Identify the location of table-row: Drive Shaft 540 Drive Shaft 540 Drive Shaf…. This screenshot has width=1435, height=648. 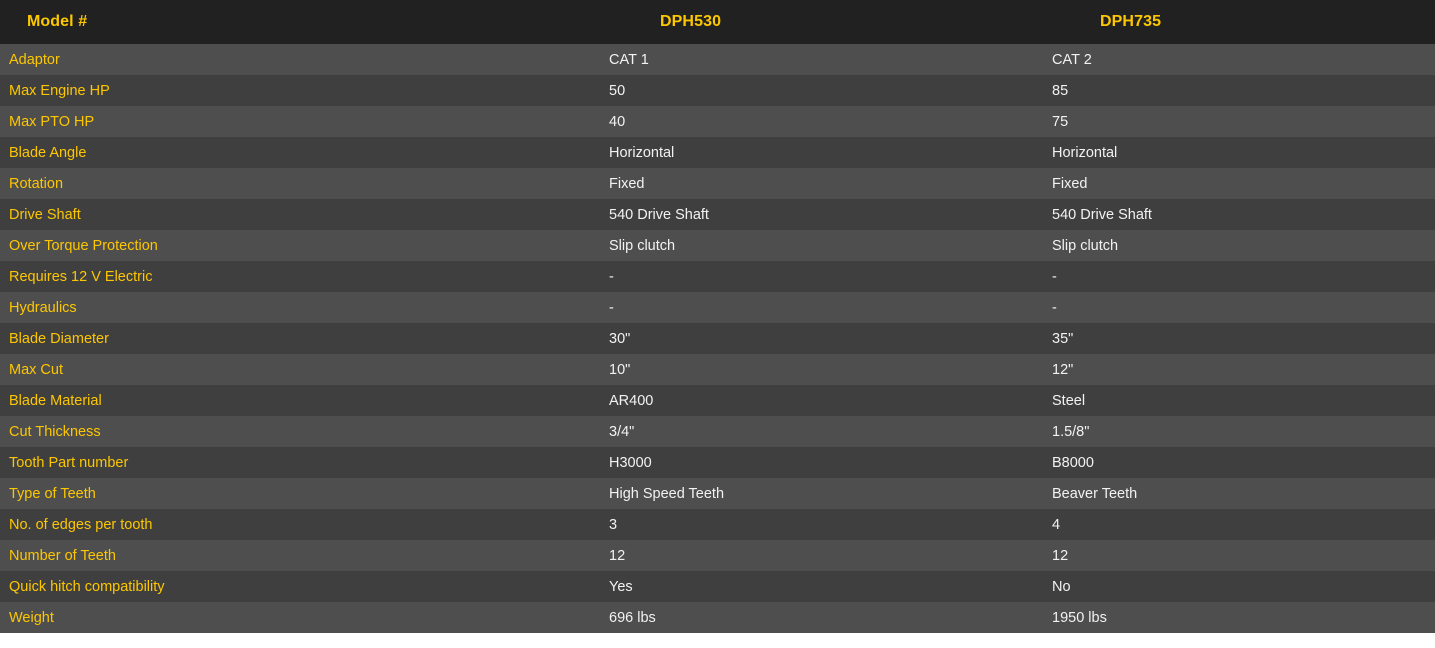
(717, 214).